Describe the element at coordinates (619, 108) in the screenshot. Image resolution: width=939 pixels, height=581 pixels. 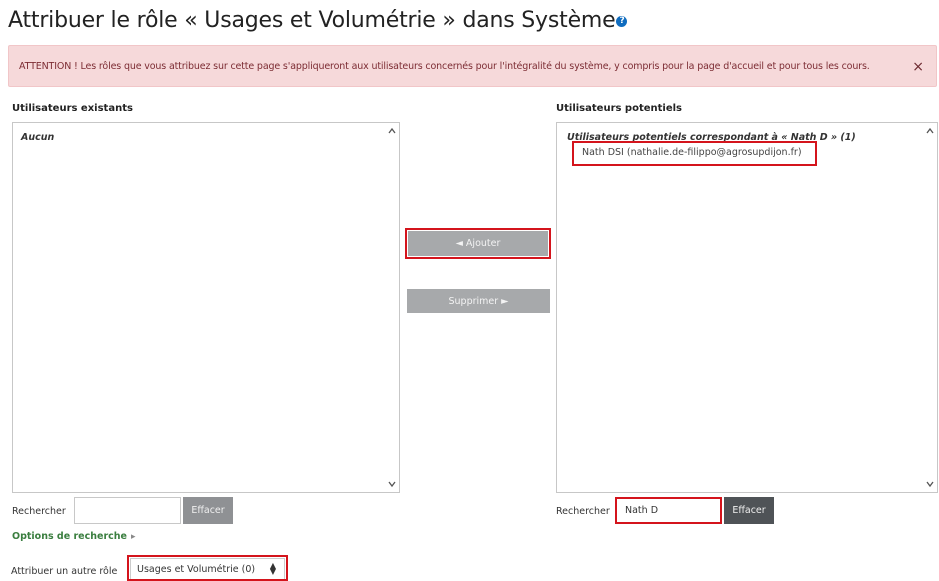
I see `potential-users-title: Utilisateurs potentiels` at that location.